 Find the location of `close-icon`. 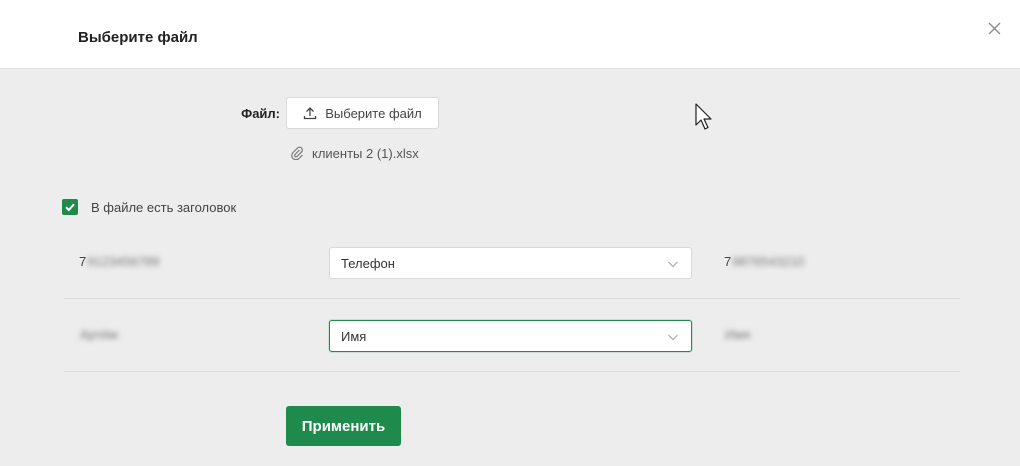

close-icon is located at coordinates (994, 28).